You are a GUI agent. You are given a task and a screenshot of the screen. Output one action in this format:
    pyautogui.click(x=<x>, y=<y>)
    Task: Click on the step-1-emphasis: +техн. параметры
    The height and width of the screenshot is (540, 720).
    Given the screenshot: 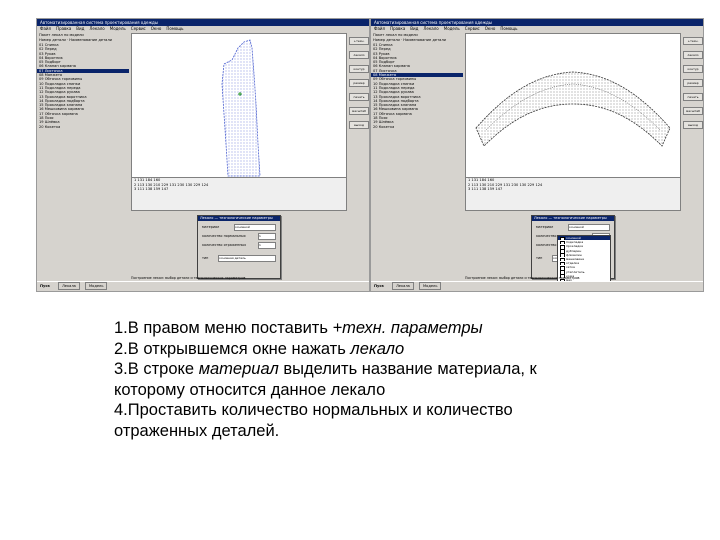 What is the action you would take?
    pyautogui.click(x=407, y=328)
    